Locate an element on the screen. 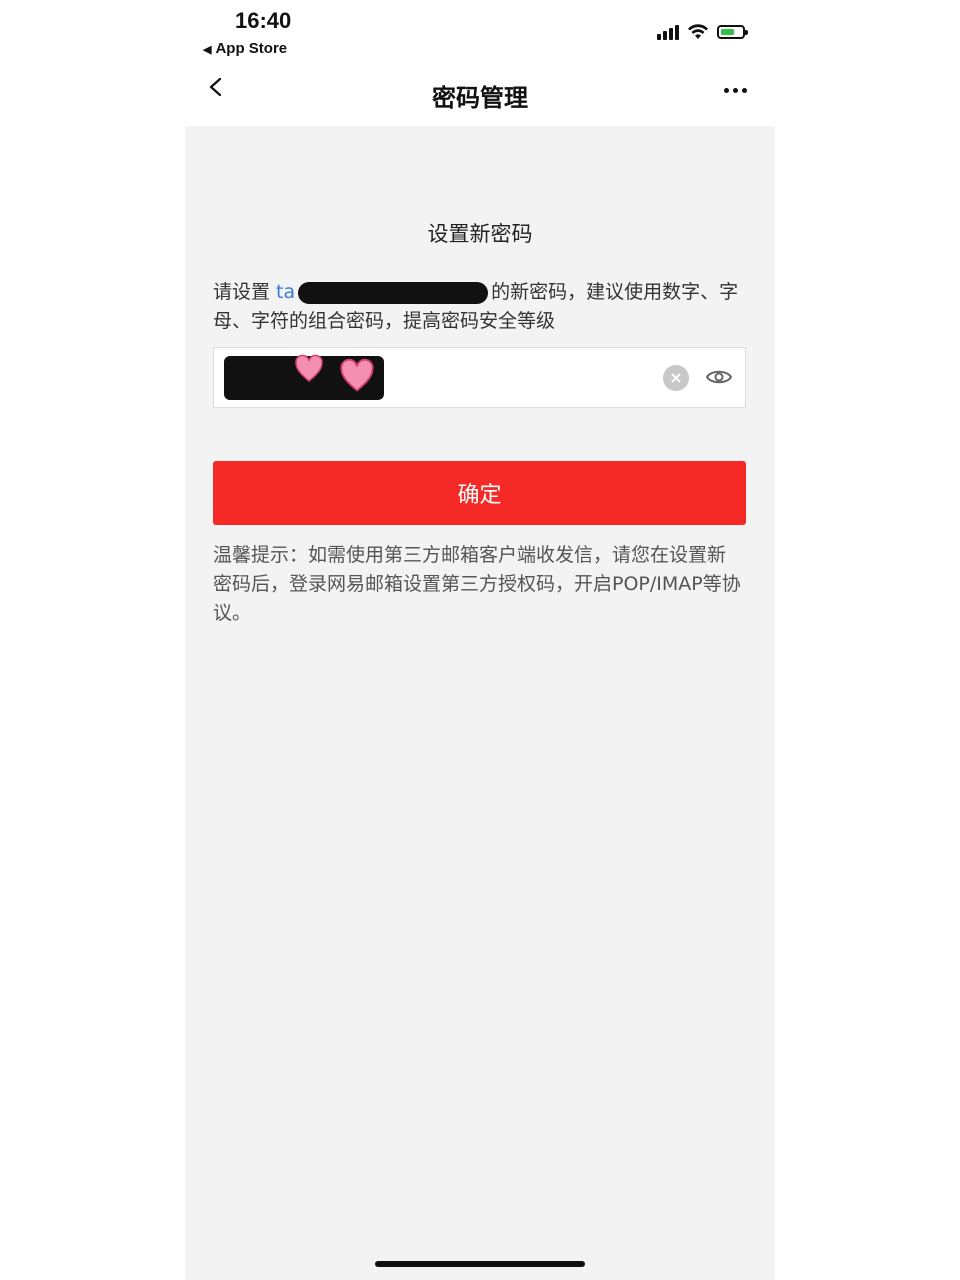  eye-icon is located at coordinates (719, 377).